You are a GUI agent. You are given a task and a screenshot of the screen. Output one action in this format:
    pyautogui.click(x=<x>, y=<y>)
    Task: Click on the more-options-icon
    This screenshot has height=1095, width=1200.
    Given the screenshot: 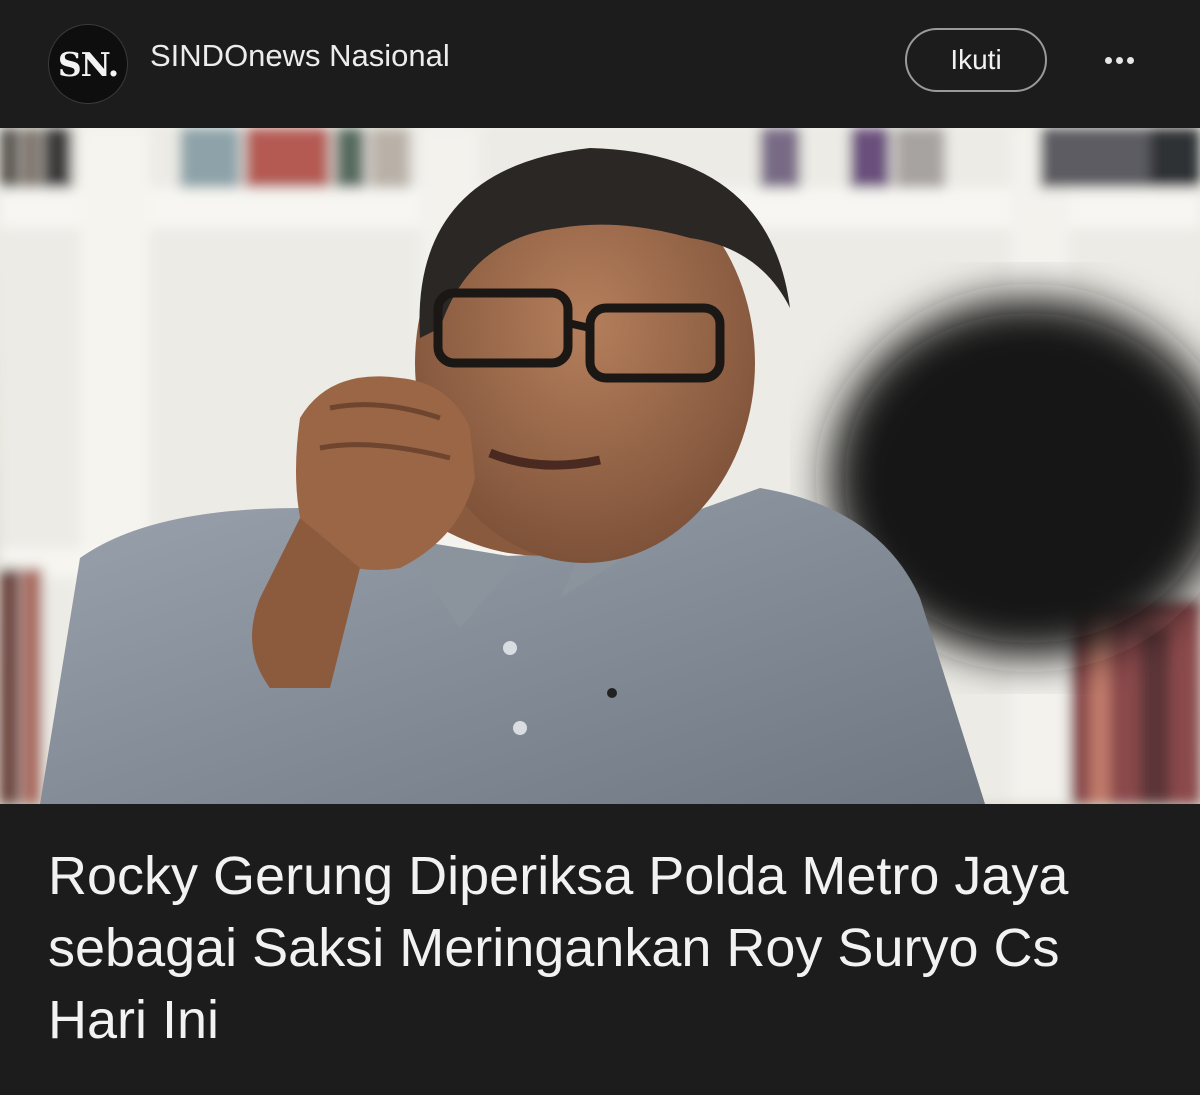 What is the action you would take?
    pyautogui.click(x=1119, y=60)
    